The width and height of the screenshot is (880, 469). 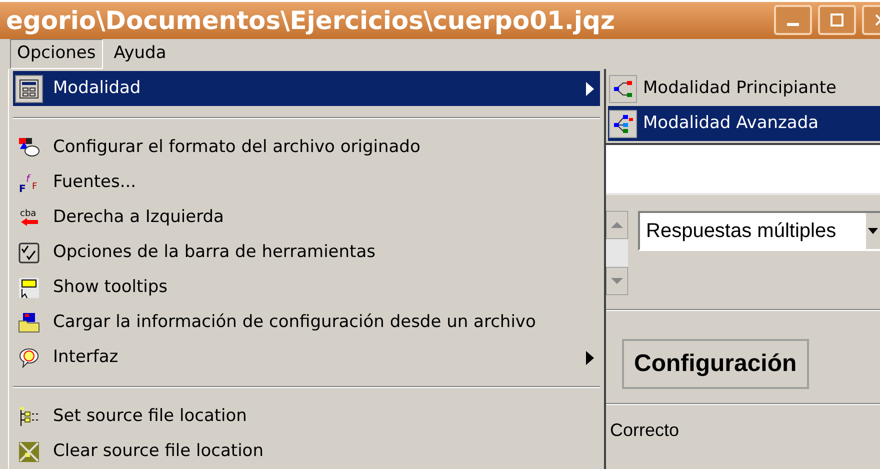 I want to click on menu-item: Interfaz, so click(x=306, y=357).